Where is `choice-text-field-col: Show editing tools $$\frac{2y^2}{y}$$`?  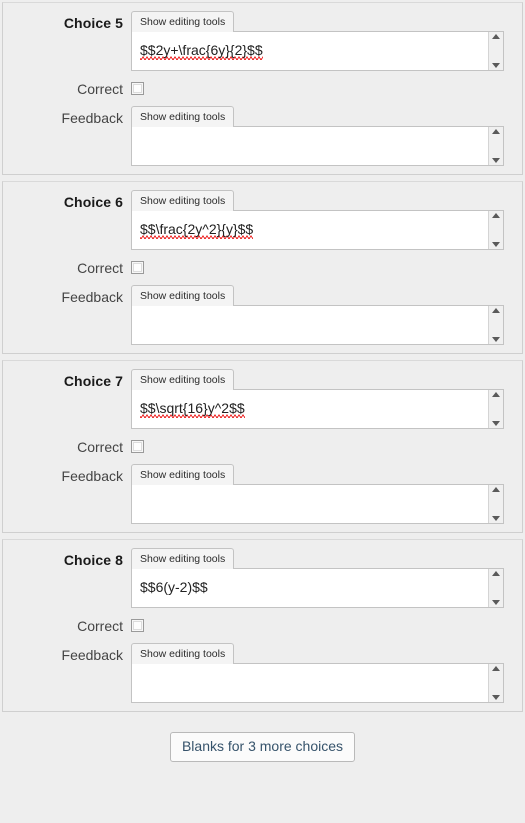 choice-text-field-col: Show editing tools $$\frac{2y^2}{y}$$ is located at coordinates (317, 220).